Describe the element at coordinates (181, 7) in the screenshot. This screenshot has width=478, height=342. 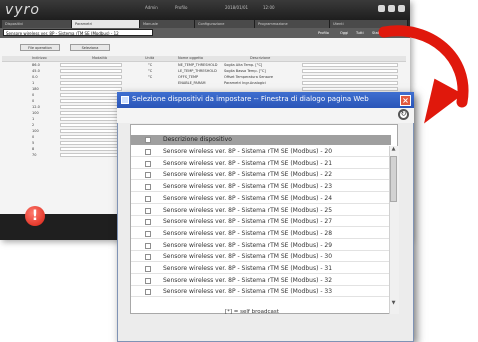
I see `top-label-profile: Profilo` at that location.